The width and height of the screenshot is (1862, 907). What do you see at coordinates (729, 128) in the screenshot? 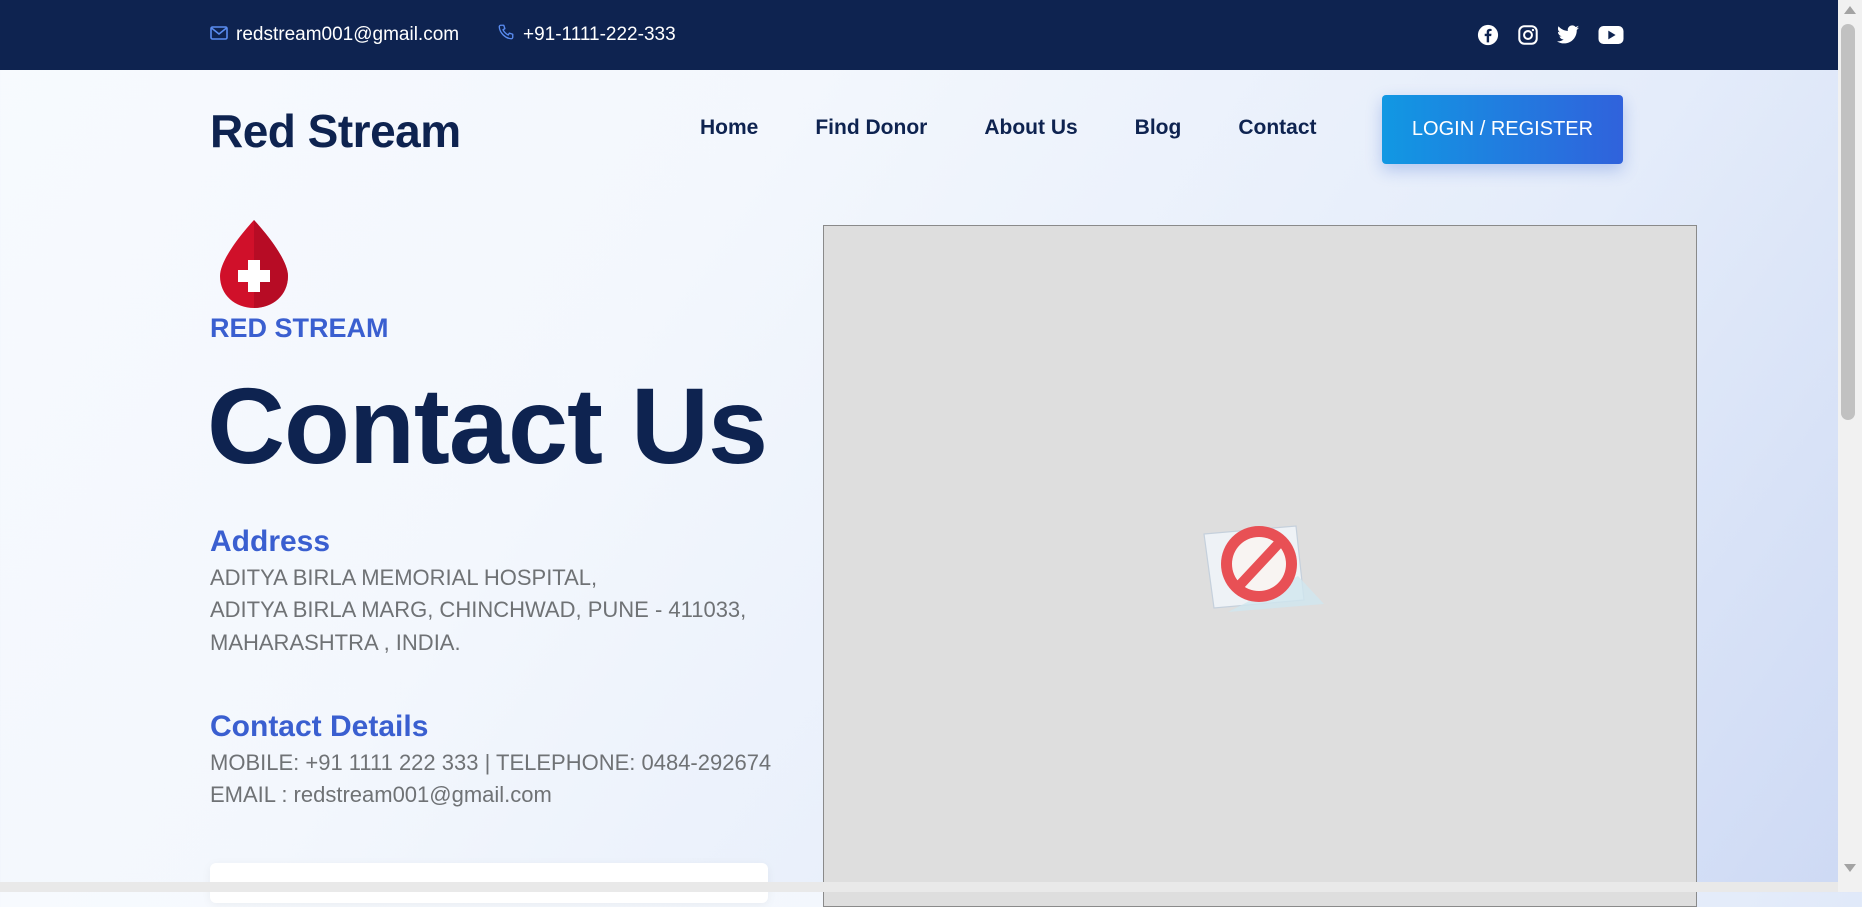
I see `nav-link-home: Home` at bounding box center [729, 128].